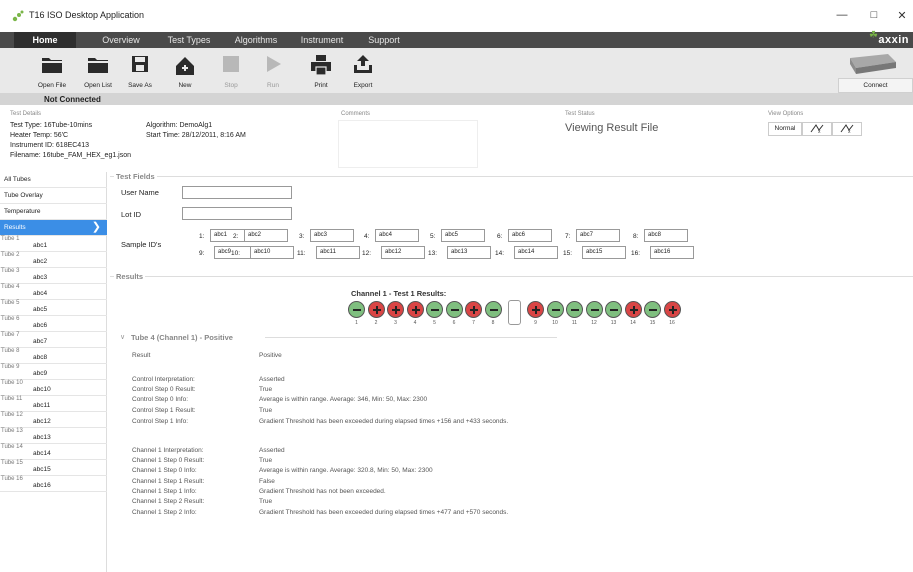 The height and width of the screenshot is (572, 913). Describe the element at coordinates (237, 213) in the screenshot. I see `lot-id-input` at that location.